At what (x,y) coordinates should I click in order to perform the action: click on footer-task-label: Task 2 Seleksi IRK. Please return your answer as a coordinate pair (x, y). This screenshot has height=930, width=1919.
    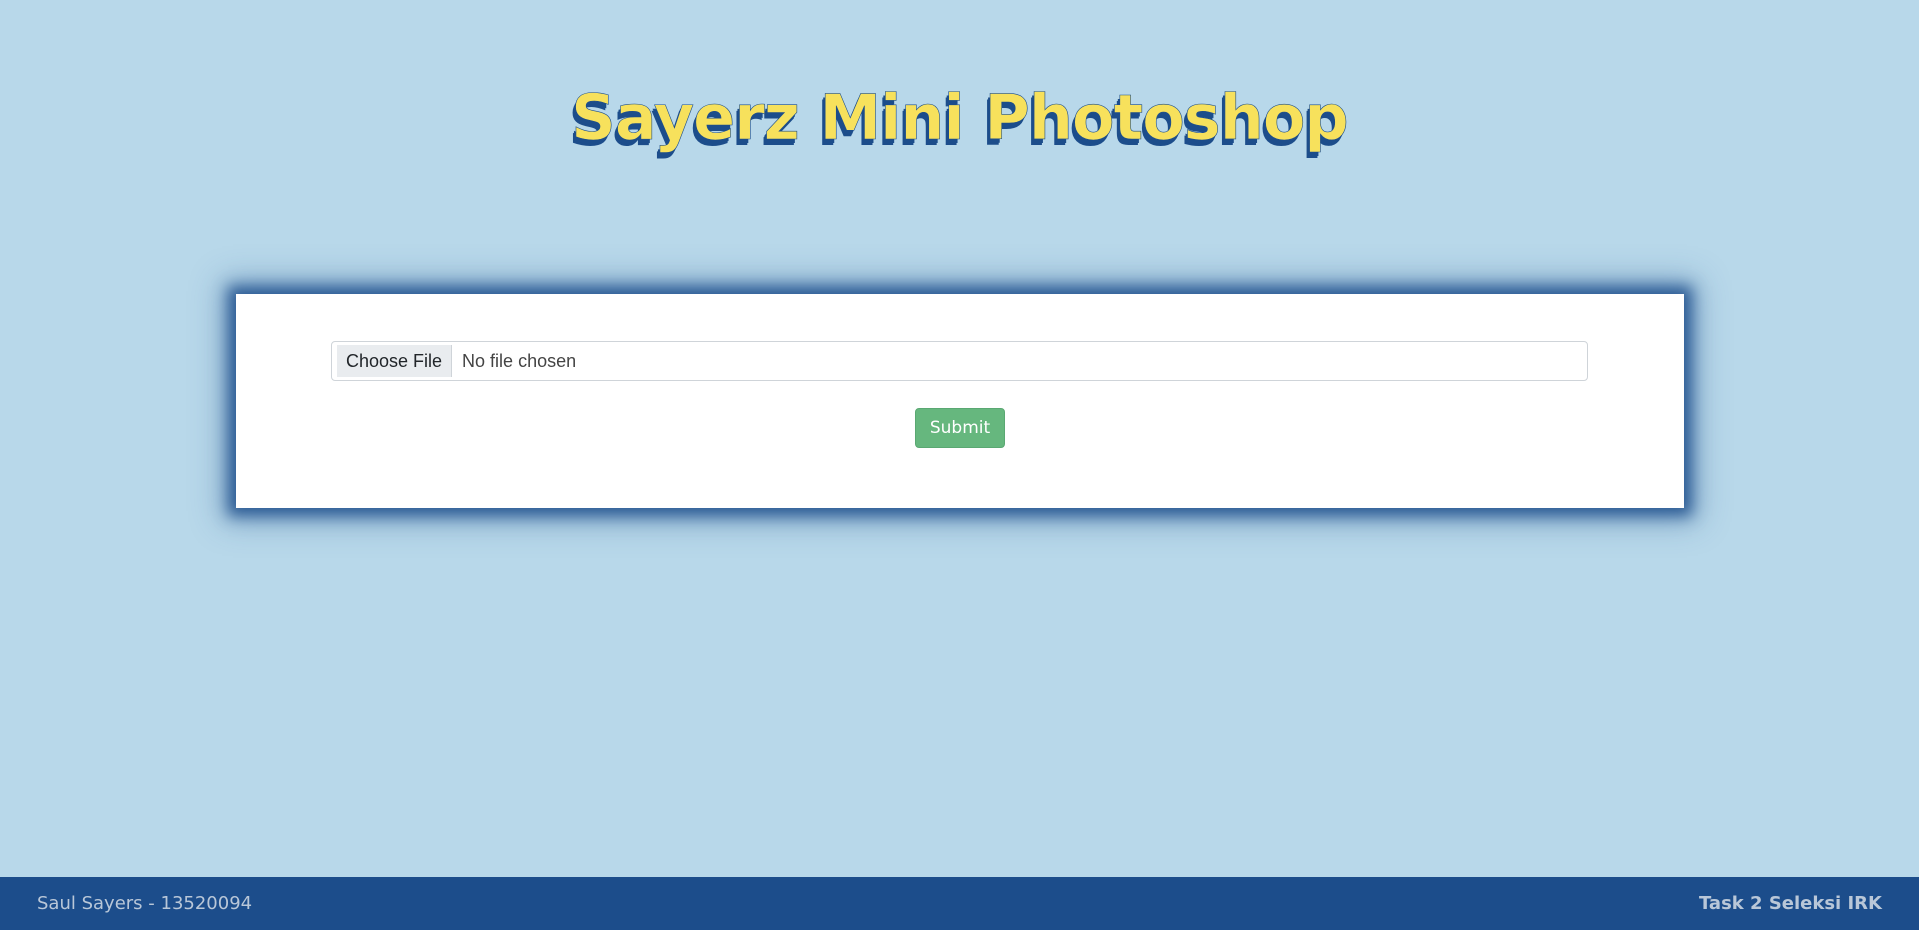
    Looking at the image, I should click on (1790, 903).